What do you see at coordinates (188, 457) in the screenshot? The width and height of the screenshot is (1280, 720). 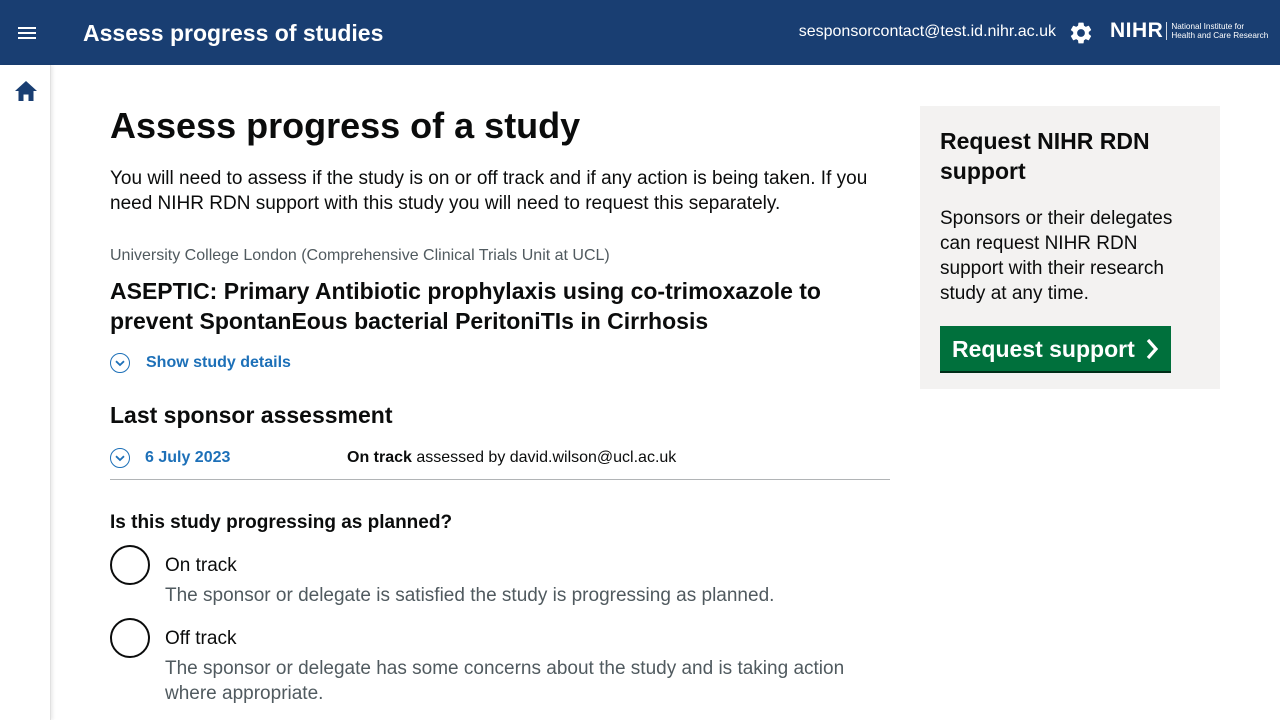 I see `assessment-date: 6 July 2023` at bounding box center [188, 457].